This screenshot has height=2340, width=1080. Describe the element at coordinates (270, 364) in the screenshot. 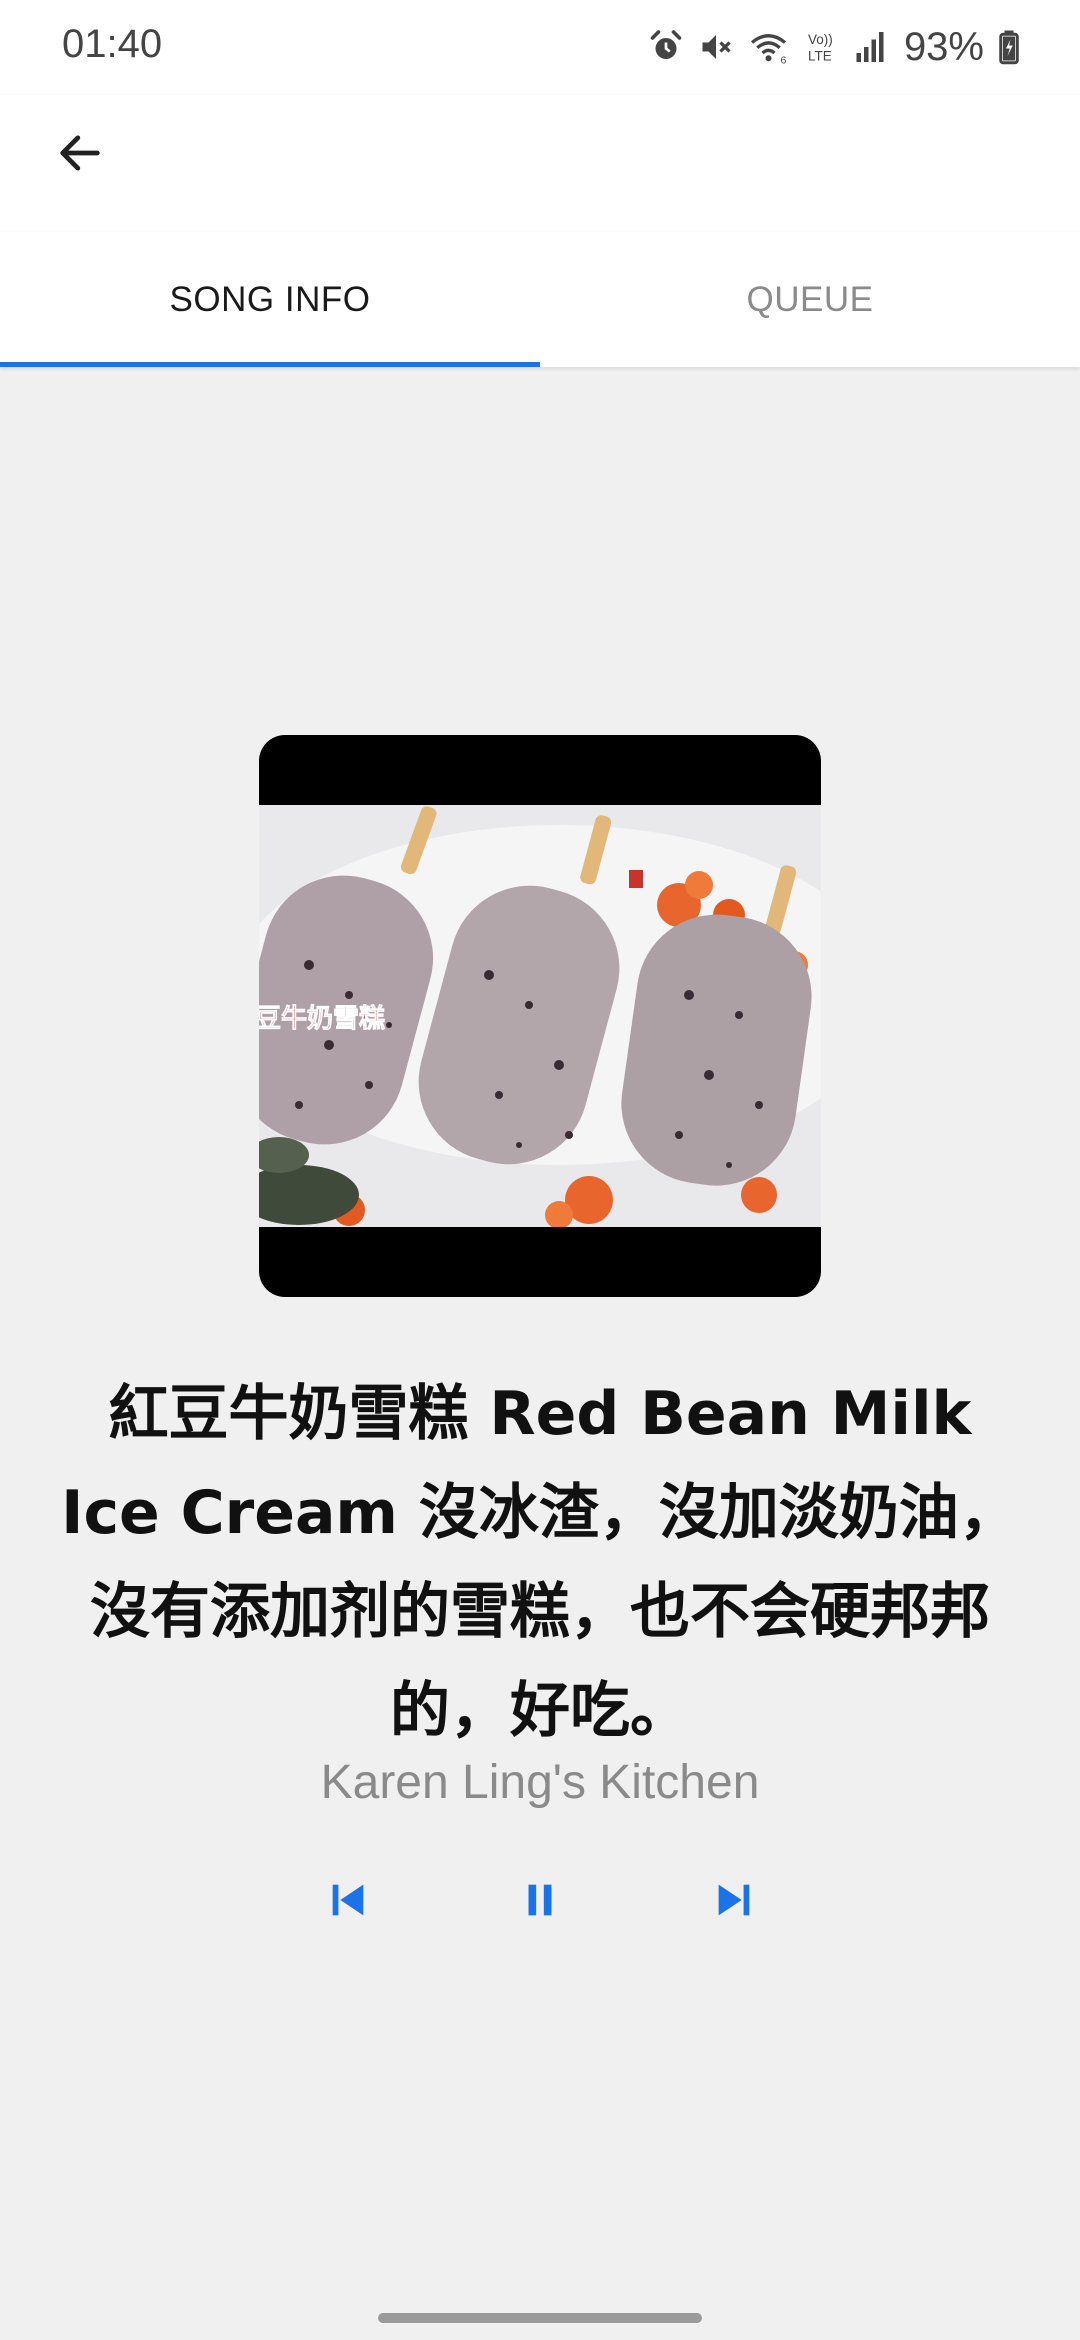

I see `tab-active-indicator` at that location.